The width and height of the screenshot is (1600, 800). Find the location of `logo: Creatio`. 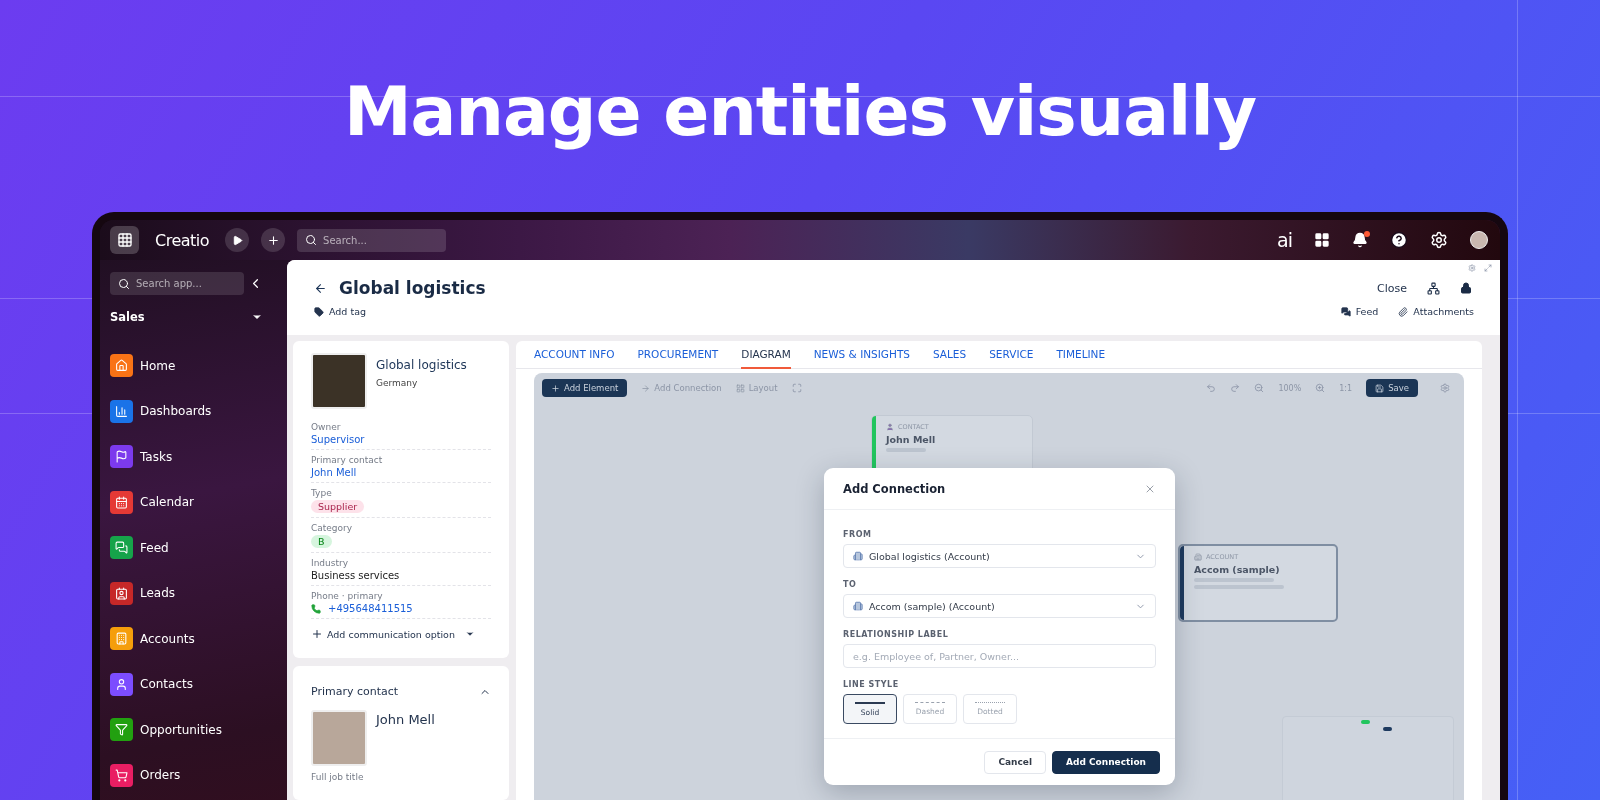

logo: Creatio is located at coordinates (182, 240).